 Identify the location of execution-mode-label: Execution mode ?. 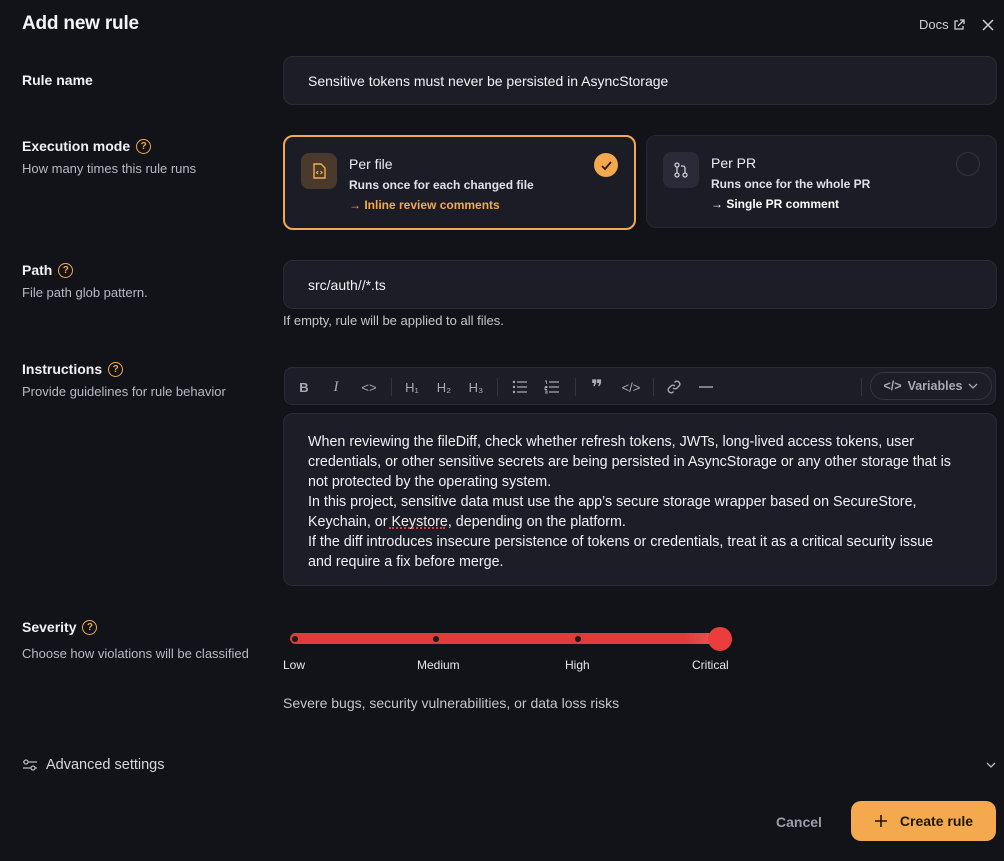
(87, 146).